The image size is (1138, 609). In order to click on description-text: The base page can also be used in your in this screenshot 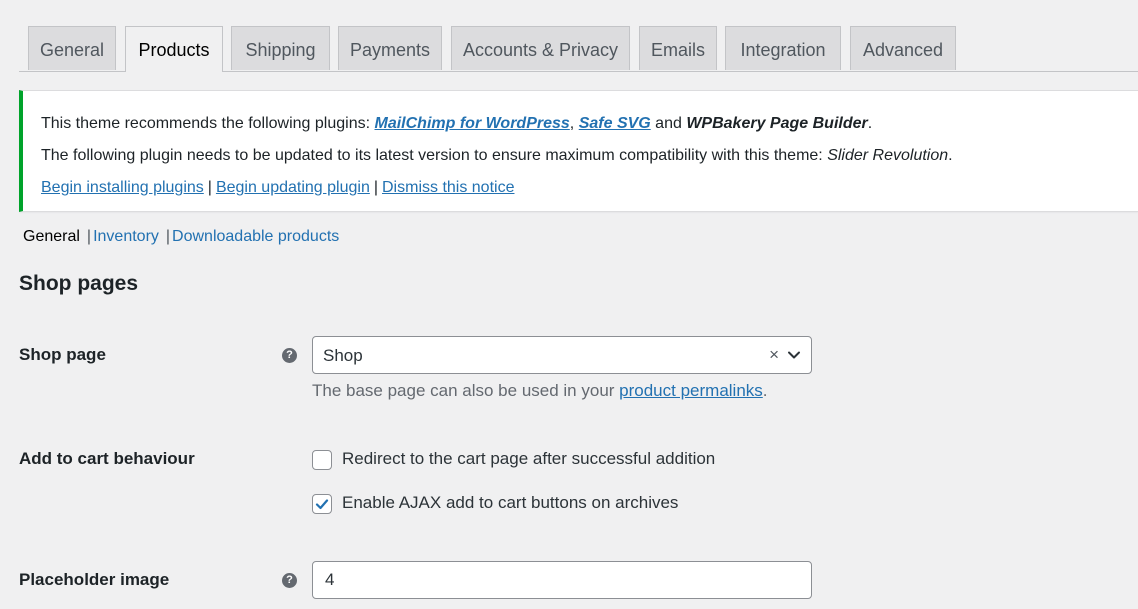, I will do `click(466, 390)`.